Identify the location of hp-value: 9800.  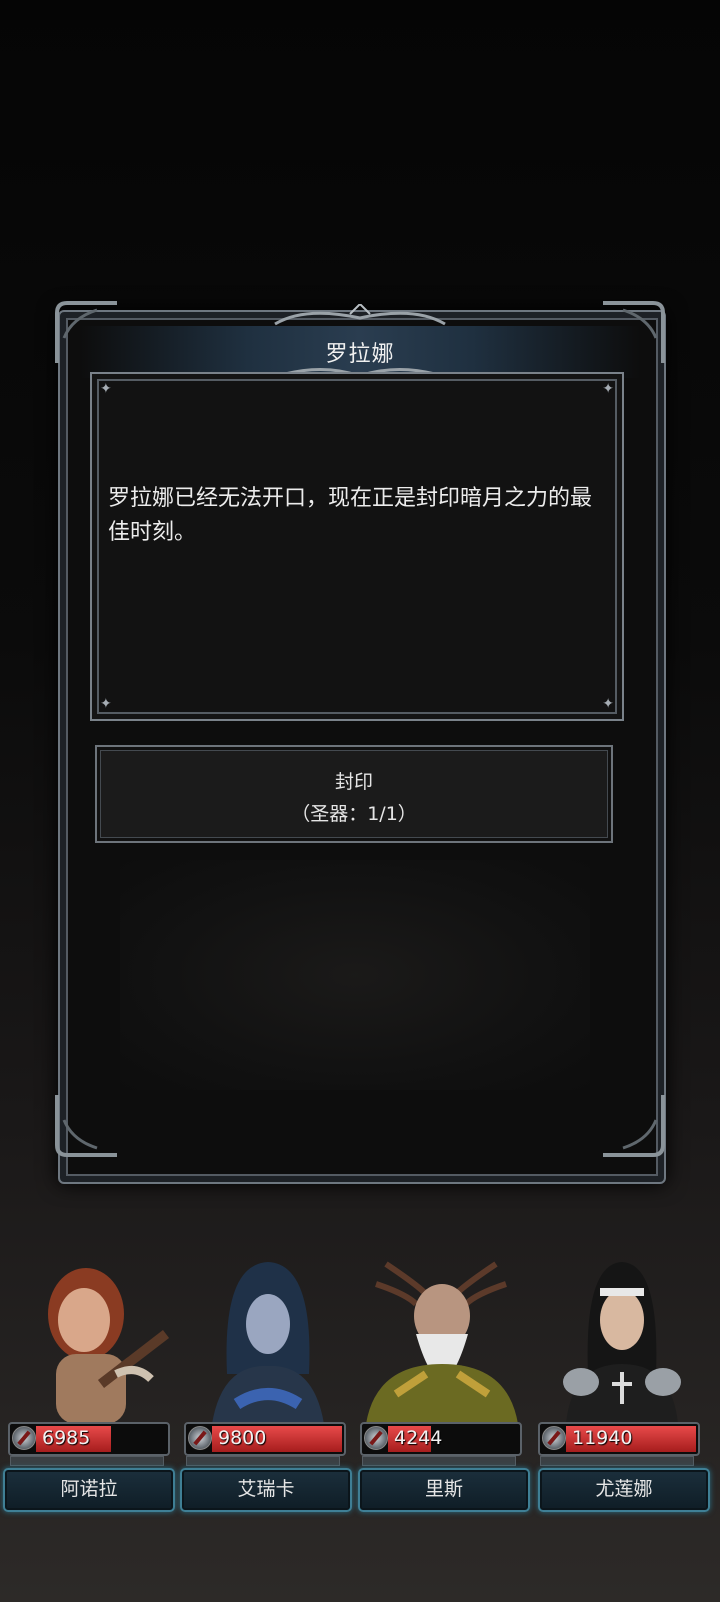
(242, 1438).